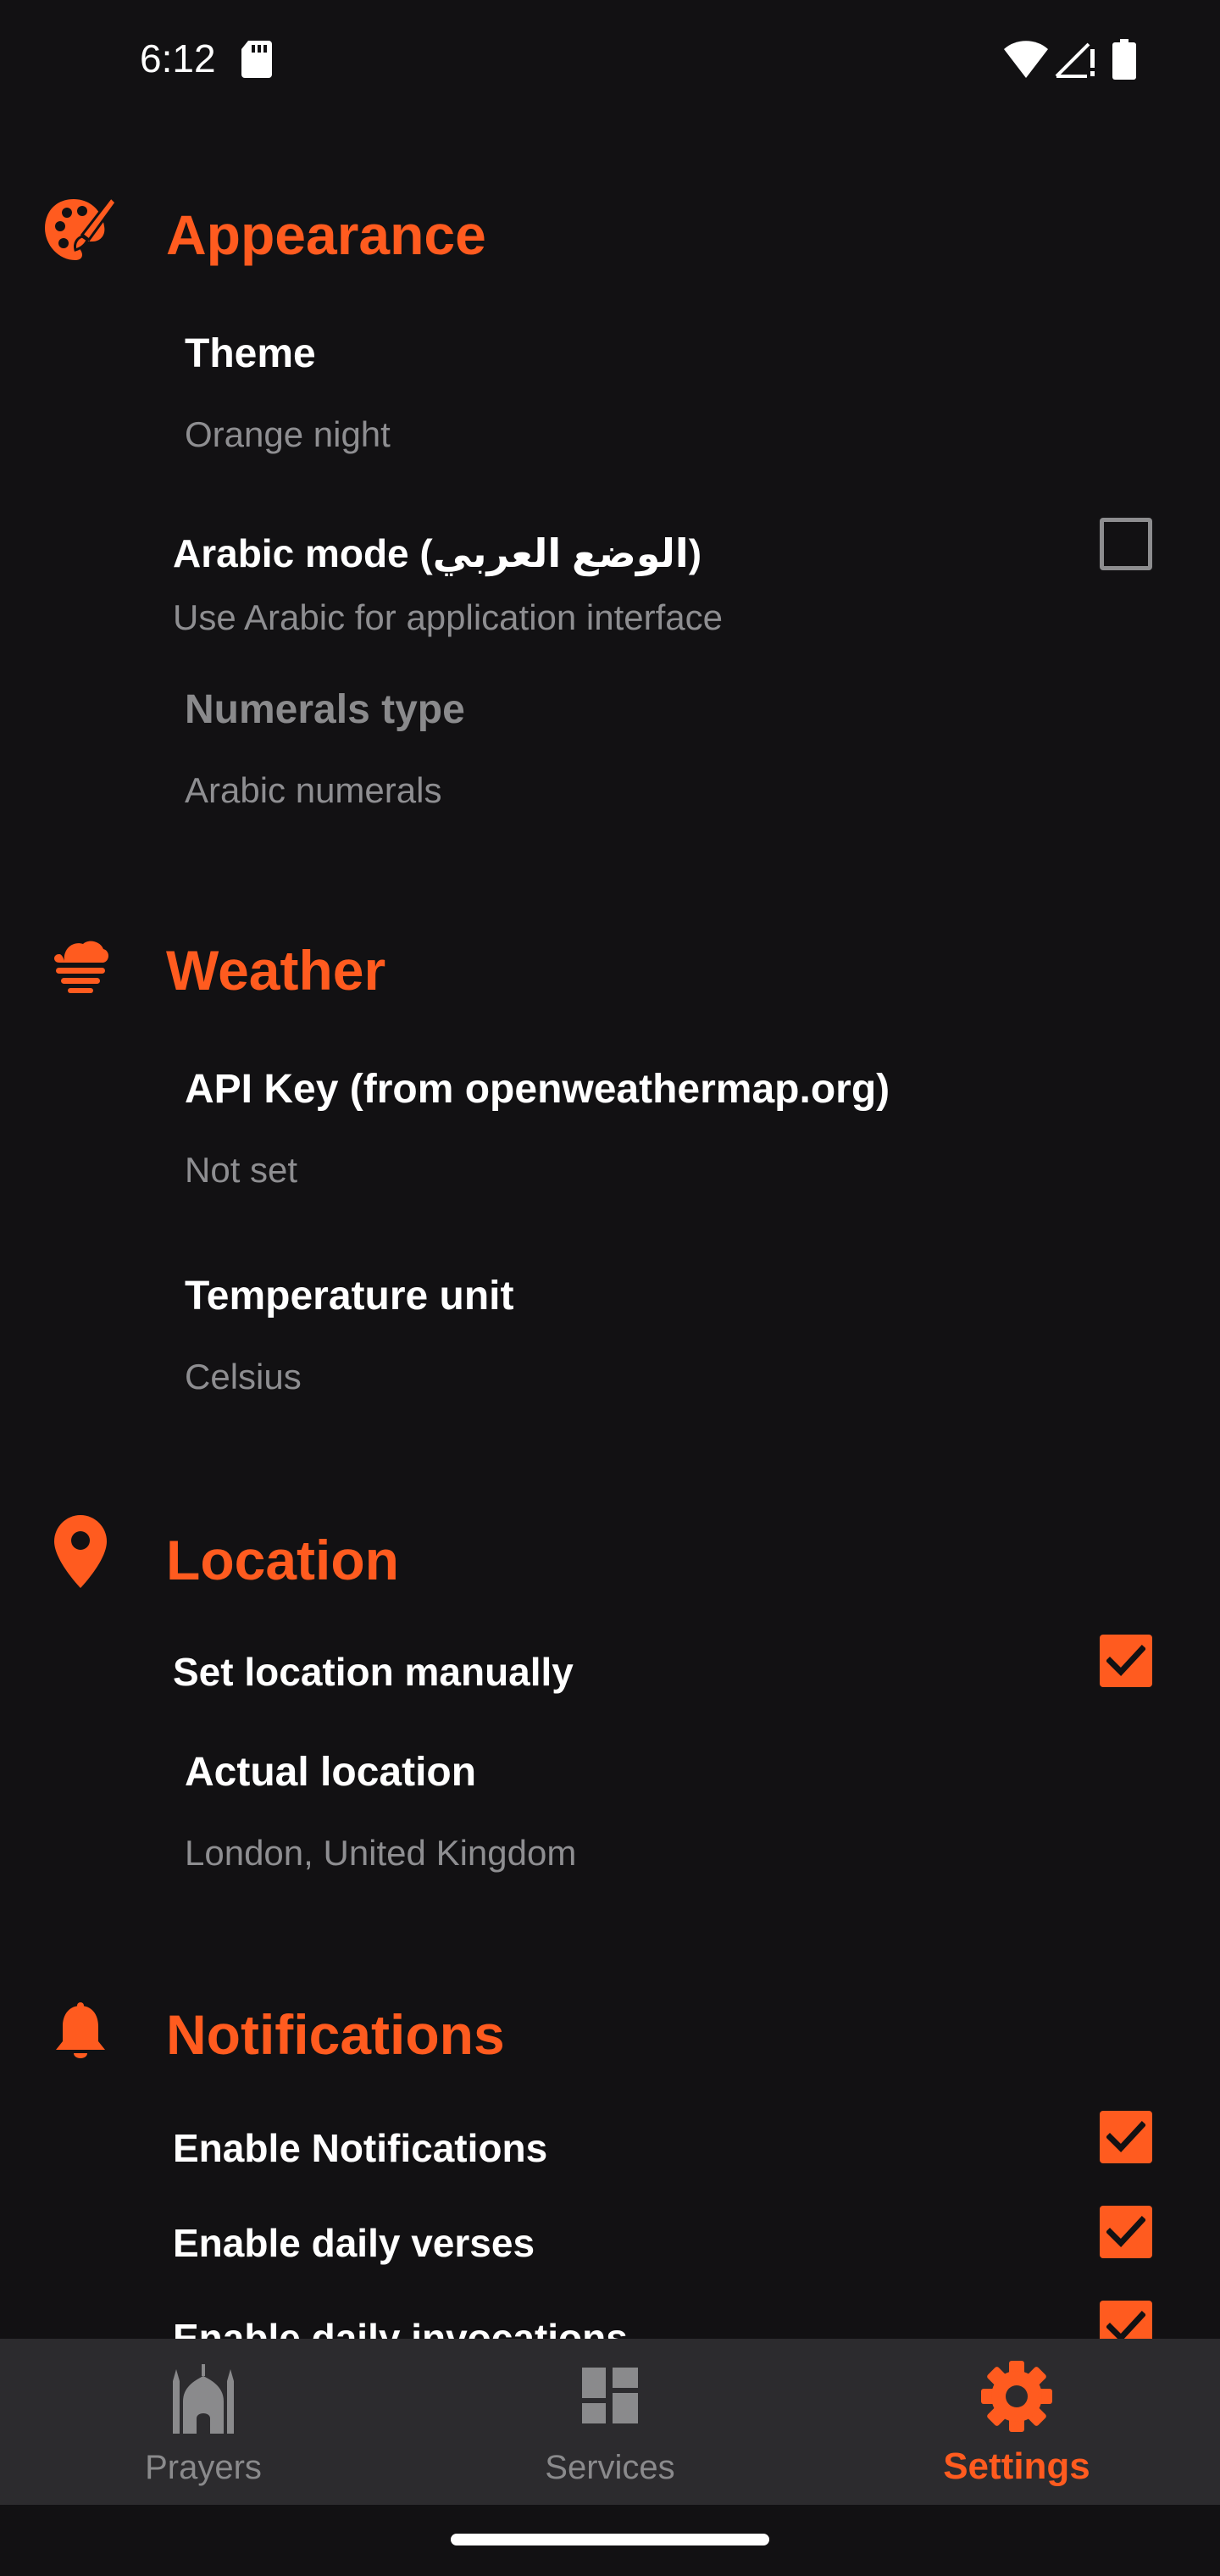 This screenshot has height=2576, width=1220. What do you see at coordinates (325, 709) in the screenshot?
I see `numerals-type-title: Numerals type` at bounding box center [325, 709].